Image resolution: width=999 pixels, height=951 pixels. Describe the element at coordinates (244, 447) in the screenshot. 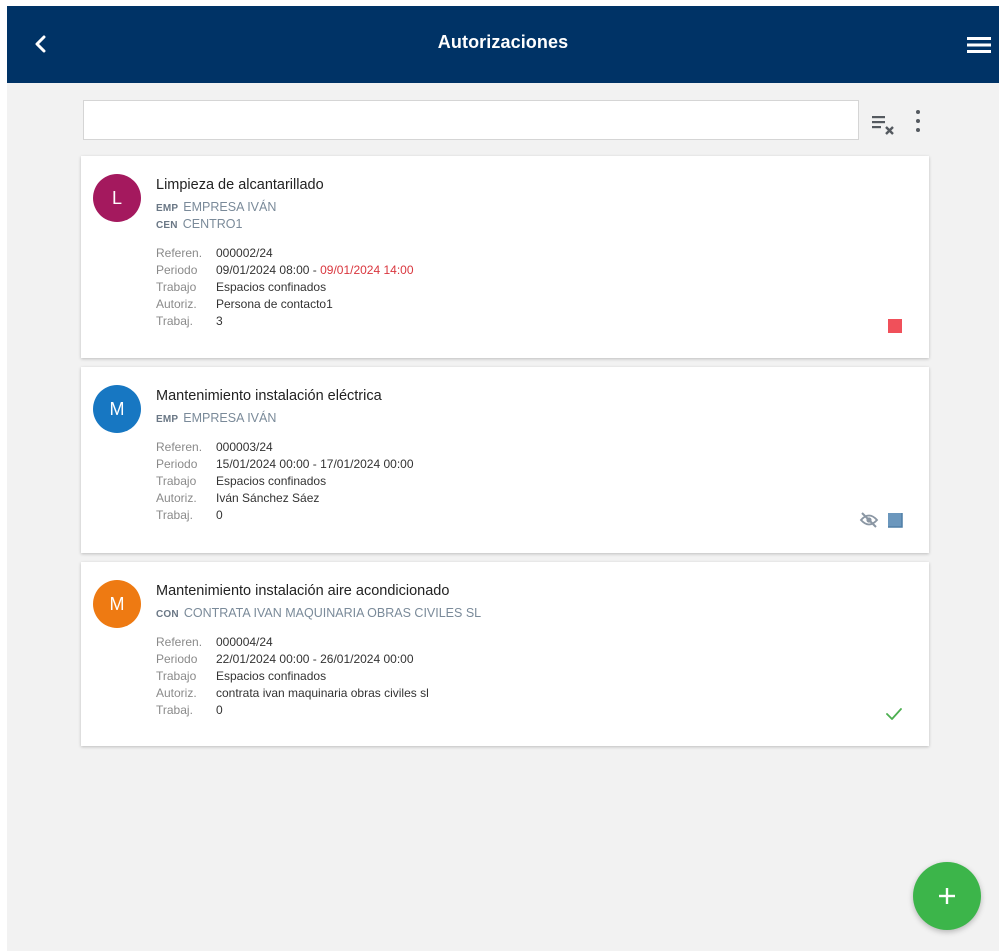

I see `detail-value: 000003/24` at that location.